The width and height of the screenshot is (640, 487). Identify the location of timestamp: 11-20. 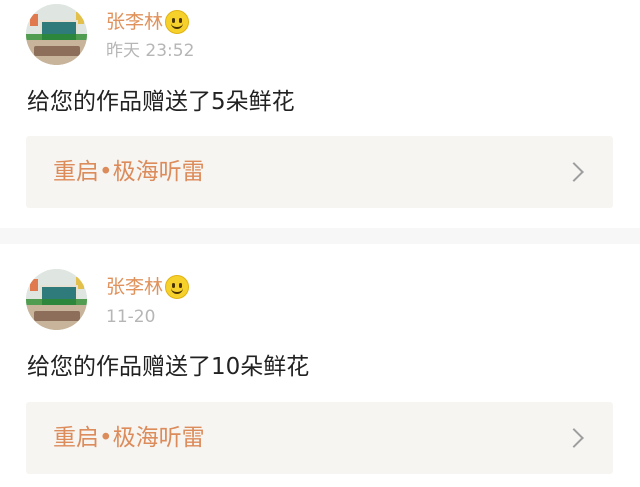
(131, 317).